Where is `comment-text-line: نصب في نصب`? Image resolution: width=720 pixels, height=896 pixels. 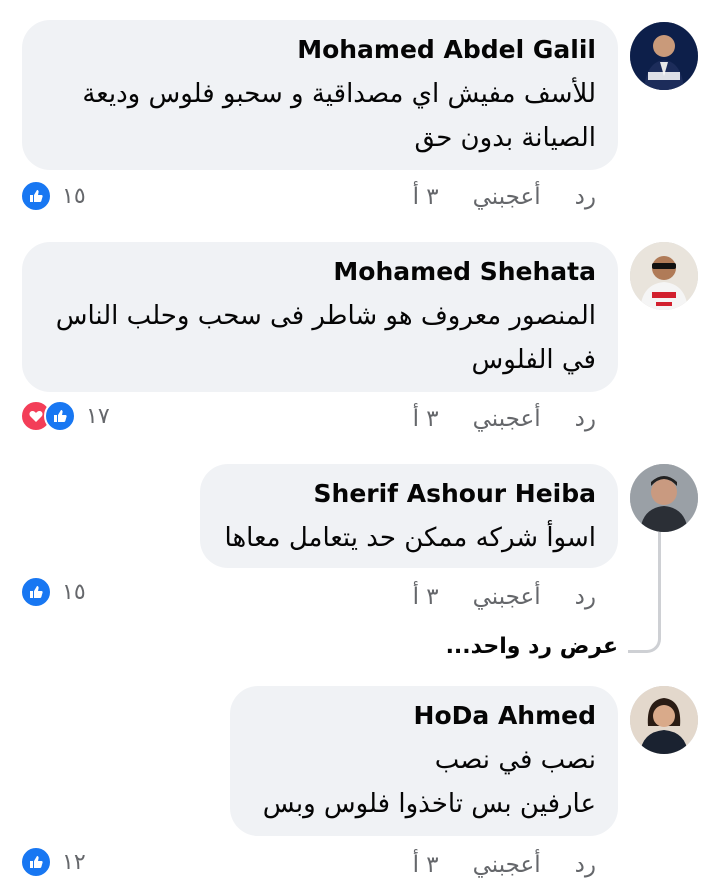 comment-text-line: نصب في نصب is located at coordinates (515, 760).